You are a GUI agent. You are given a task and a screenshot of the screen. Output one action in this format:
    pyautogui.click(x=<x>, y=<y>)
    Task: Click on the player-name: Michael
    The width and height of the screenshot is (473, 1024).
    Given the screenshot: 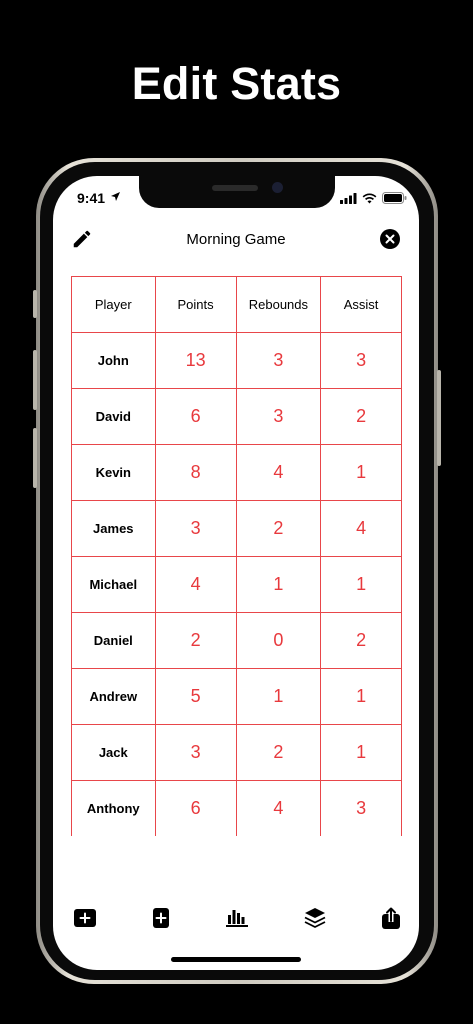 What is the action you would take?
    pyautogui.click(x=113, y=584)
    